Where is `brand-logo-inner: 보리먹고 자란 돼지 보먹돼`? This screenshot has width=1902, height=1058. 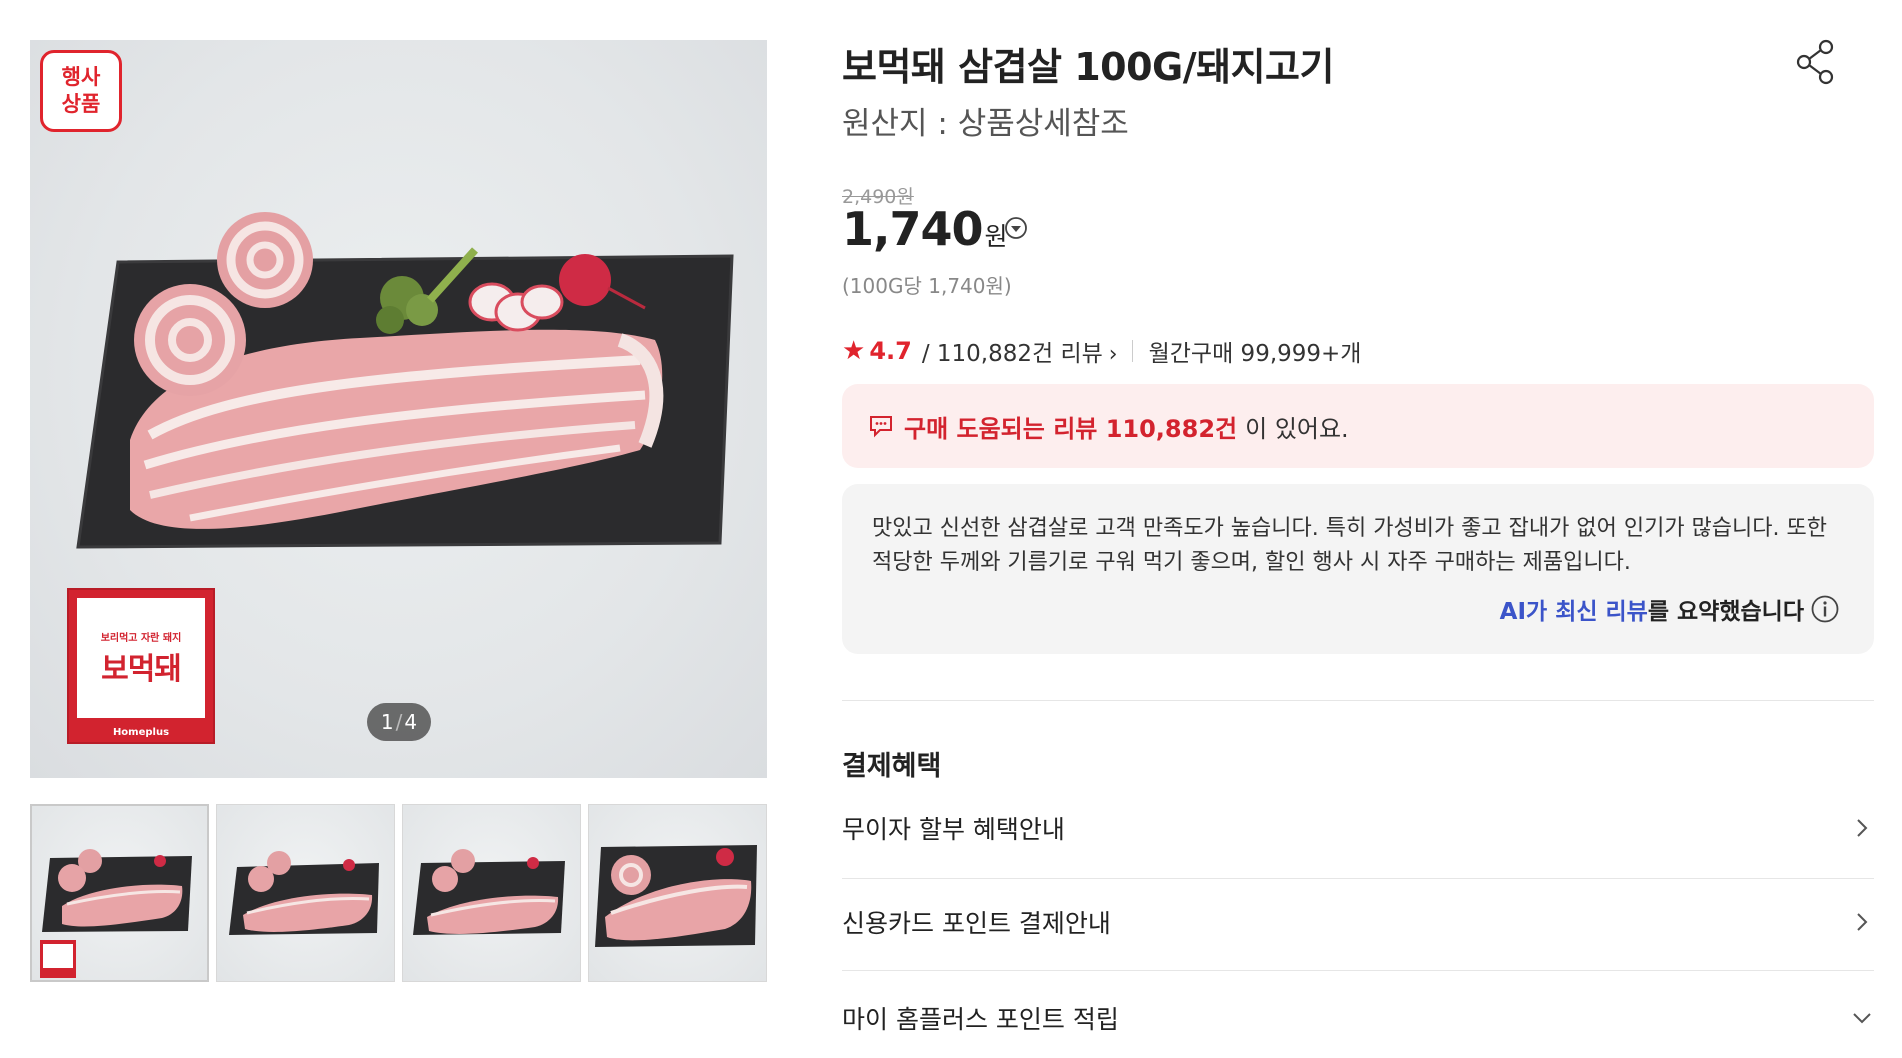
brand-logo-inner: 보리먹고 자란 돼지 보먹돼 is located at coordinates (141, 658).